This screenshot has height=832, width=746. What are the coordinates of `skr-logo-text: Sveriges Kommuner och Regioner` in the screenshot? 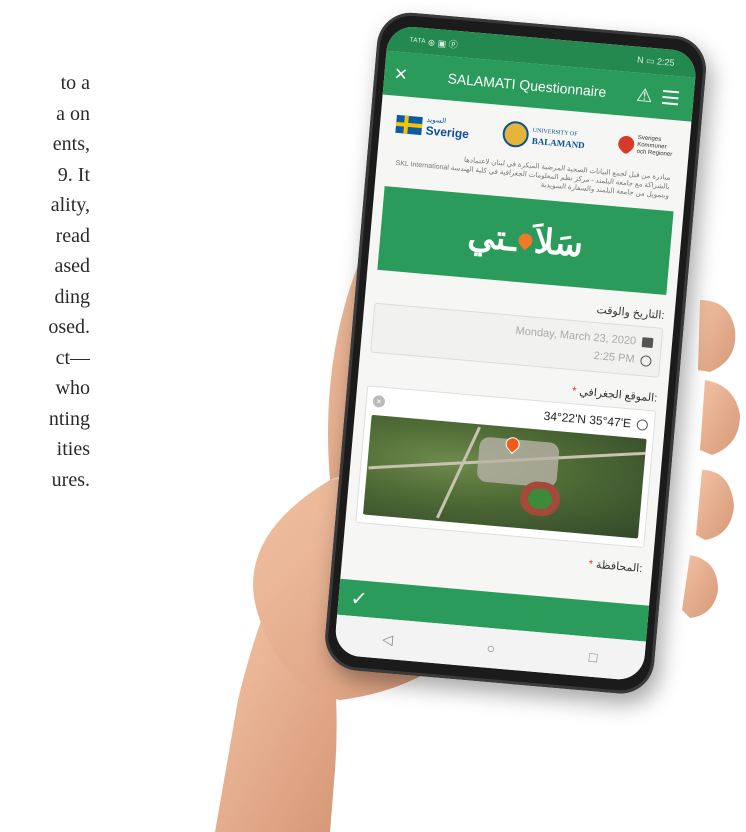 It's located at (654, 146).